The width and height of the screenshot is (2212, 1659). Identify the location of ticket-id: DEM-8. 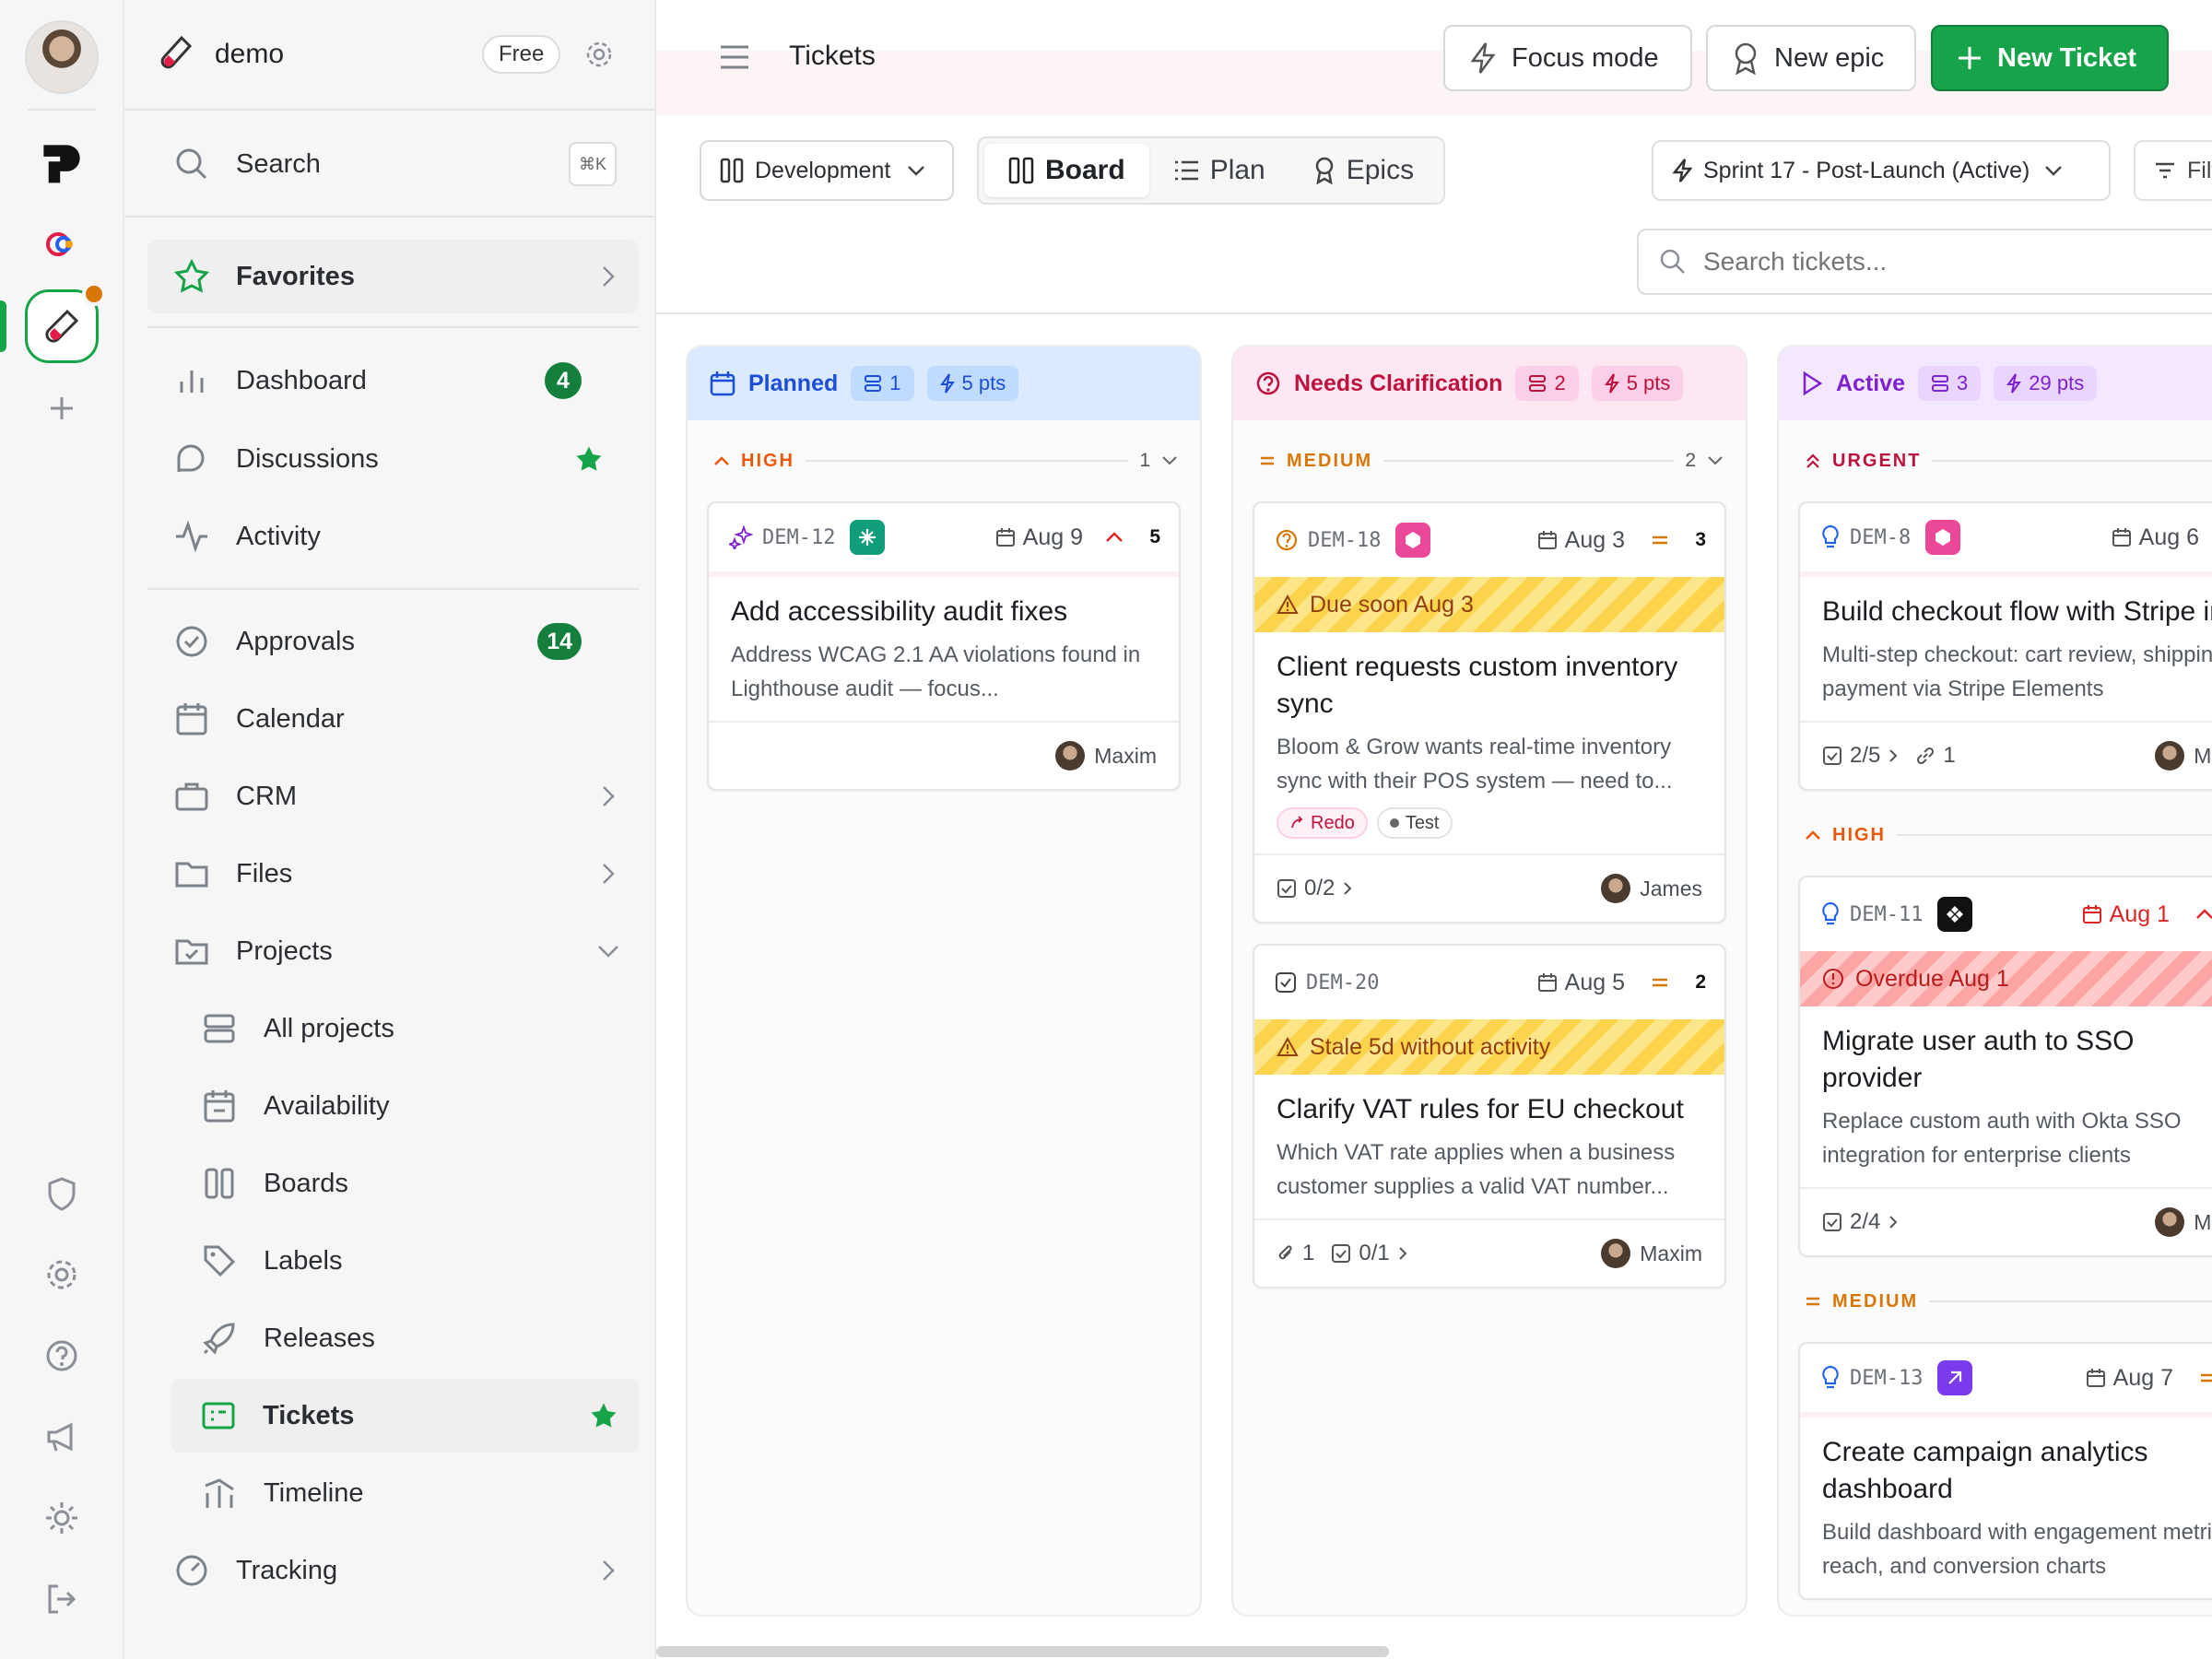
(1881, 537).